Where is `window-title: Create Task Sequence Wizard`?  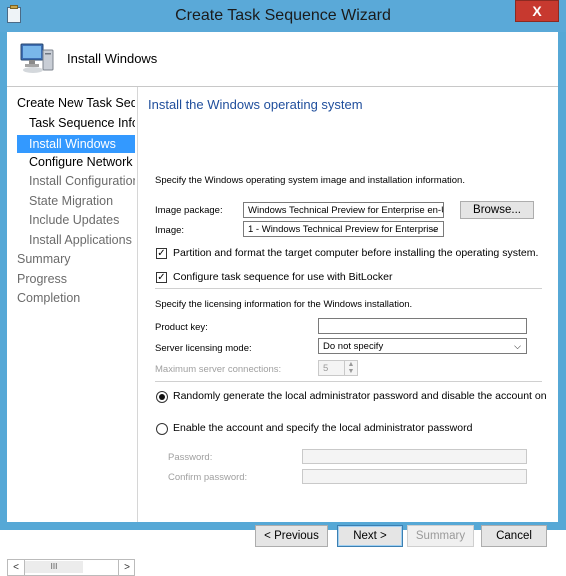 window-title: Create Task Sequence Wizard is located at coordinates (283, 15).